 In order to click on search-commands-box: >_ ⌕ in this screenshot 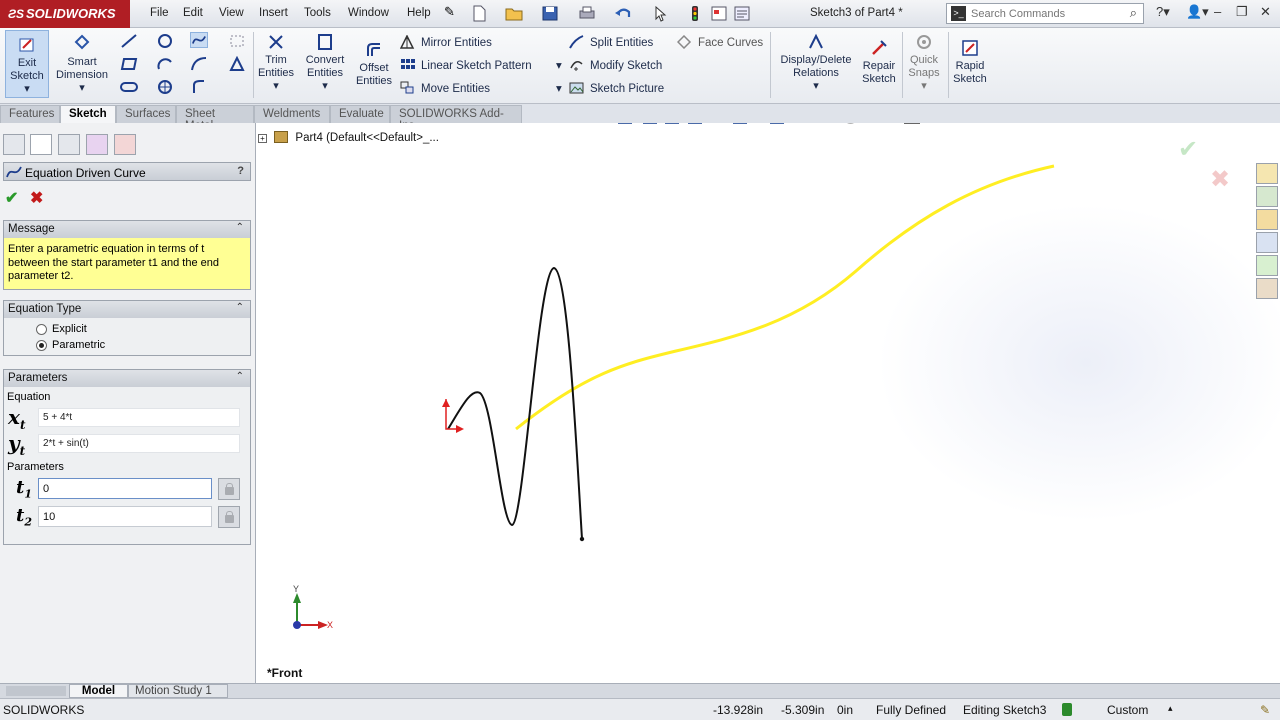, I will do `click(1045, 13)`.